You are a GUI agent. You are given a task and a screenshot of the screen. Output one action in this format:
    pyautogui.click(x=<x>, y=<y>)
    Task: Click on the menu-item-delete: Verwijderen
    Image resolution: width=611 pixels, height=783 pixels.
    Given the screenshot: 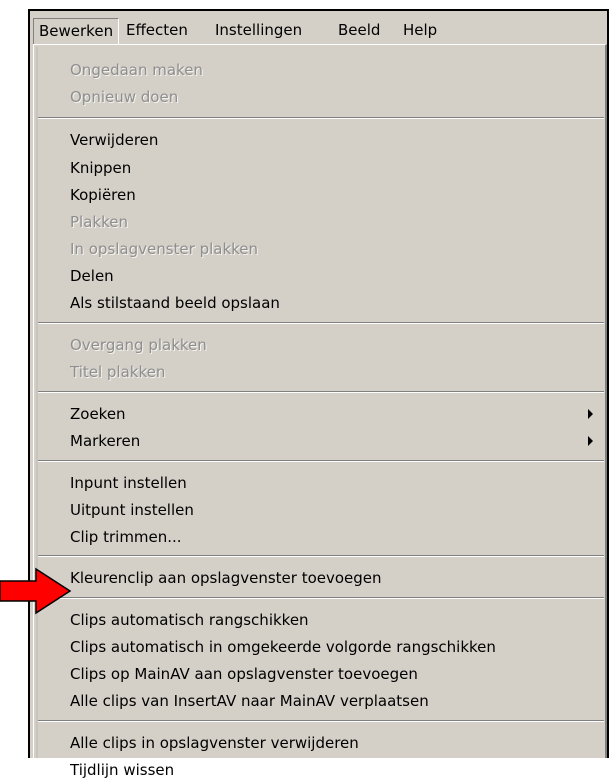 What is the action you would take?
    pyautogui.click(x=114, y=140)
    